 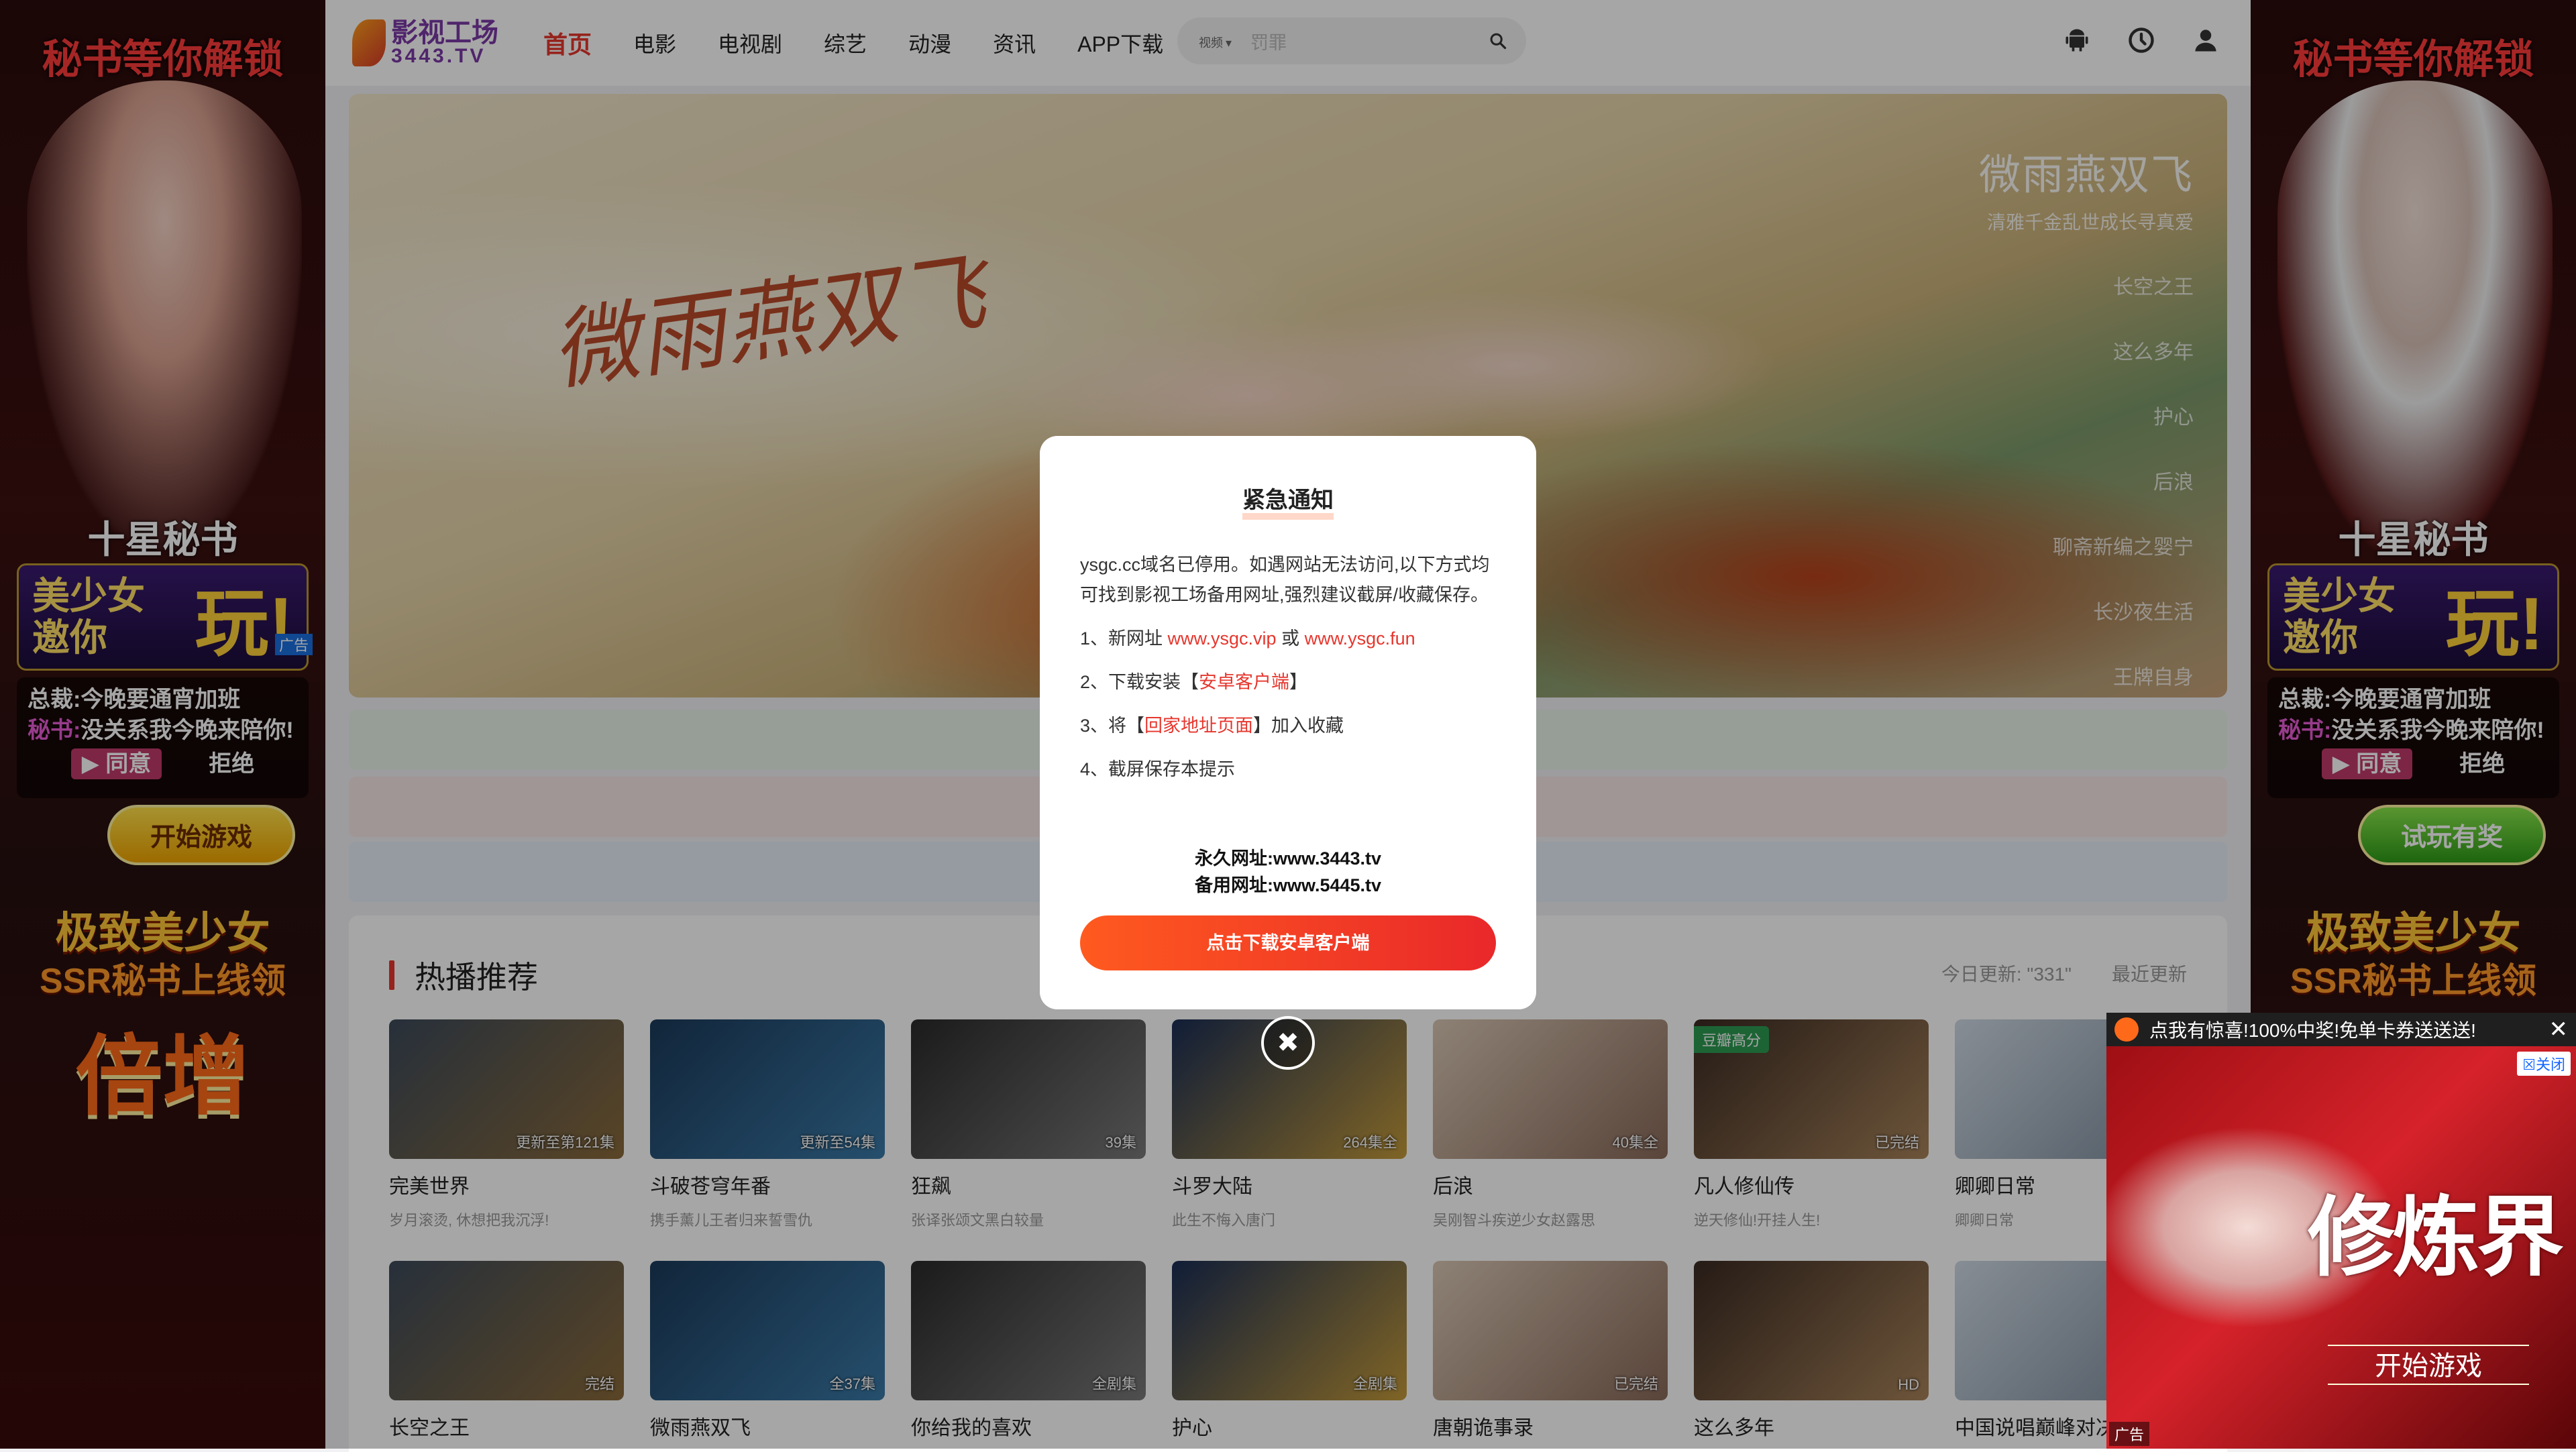 What do you see at coordinates (1288, 501) in the screenshot?
I see `modal-title: 紧急通知` at bounding box center [1288, 501].